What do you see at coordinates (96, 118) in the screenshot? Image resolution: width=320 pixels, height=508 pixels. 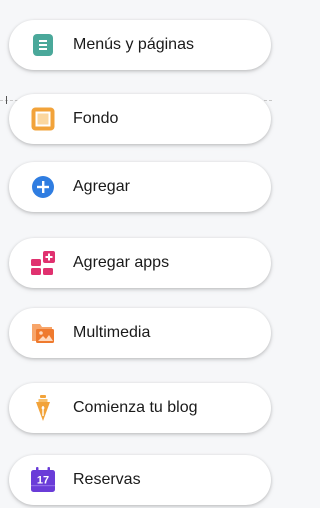 I see `menu-item-label: Fondo` at bounding box center [96, 118].